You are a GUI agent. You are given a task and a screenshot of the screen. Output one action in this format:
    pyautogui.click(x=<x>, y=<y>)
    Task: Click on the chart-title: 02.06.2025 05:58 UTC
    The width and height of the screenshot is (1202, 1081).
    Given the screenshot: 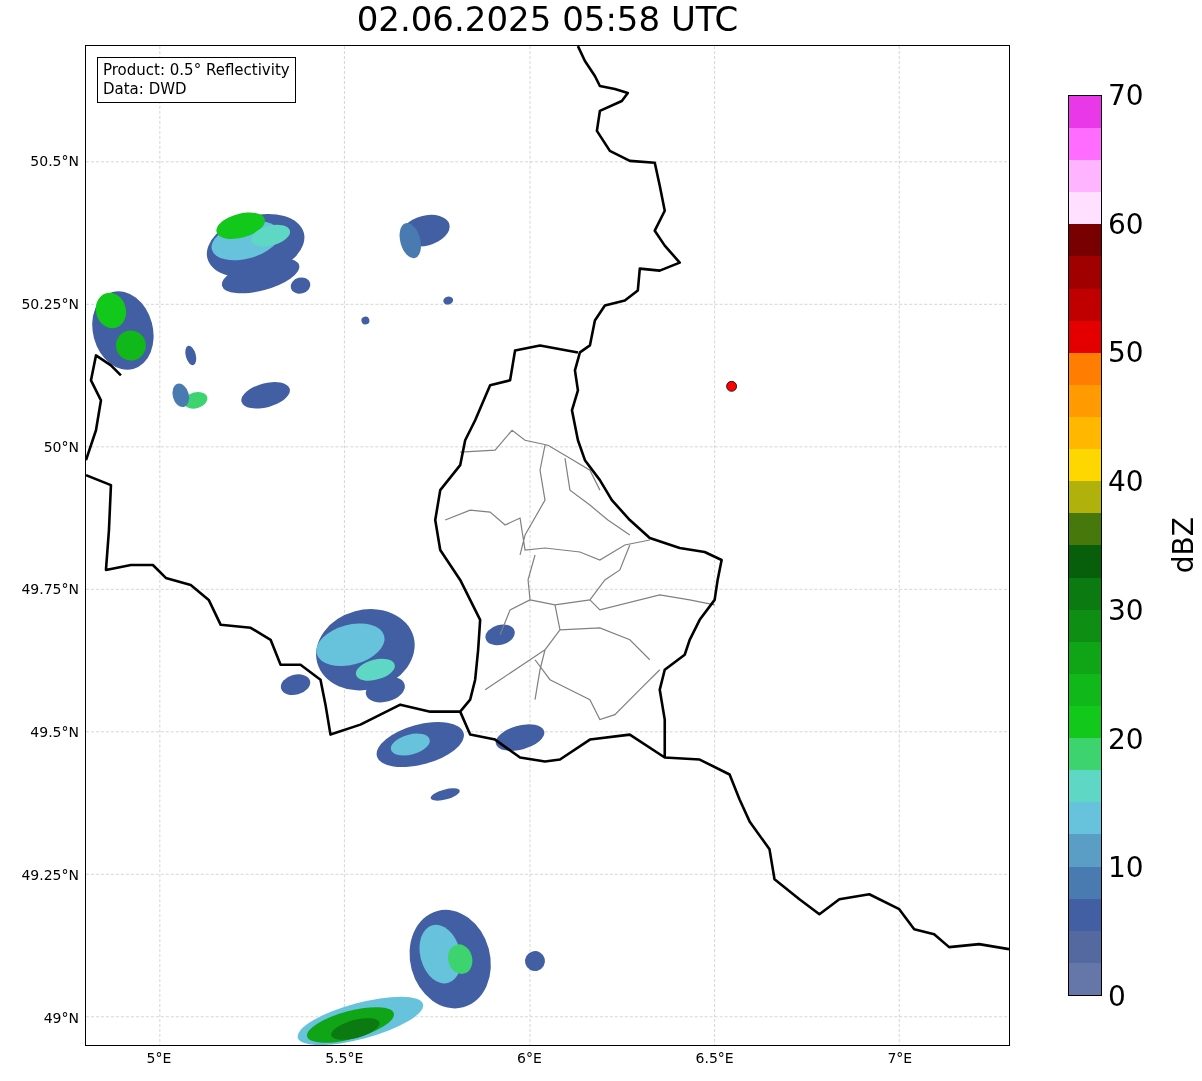 What is the action you would take?
    pyautogui.click(x=547, y=20)
    